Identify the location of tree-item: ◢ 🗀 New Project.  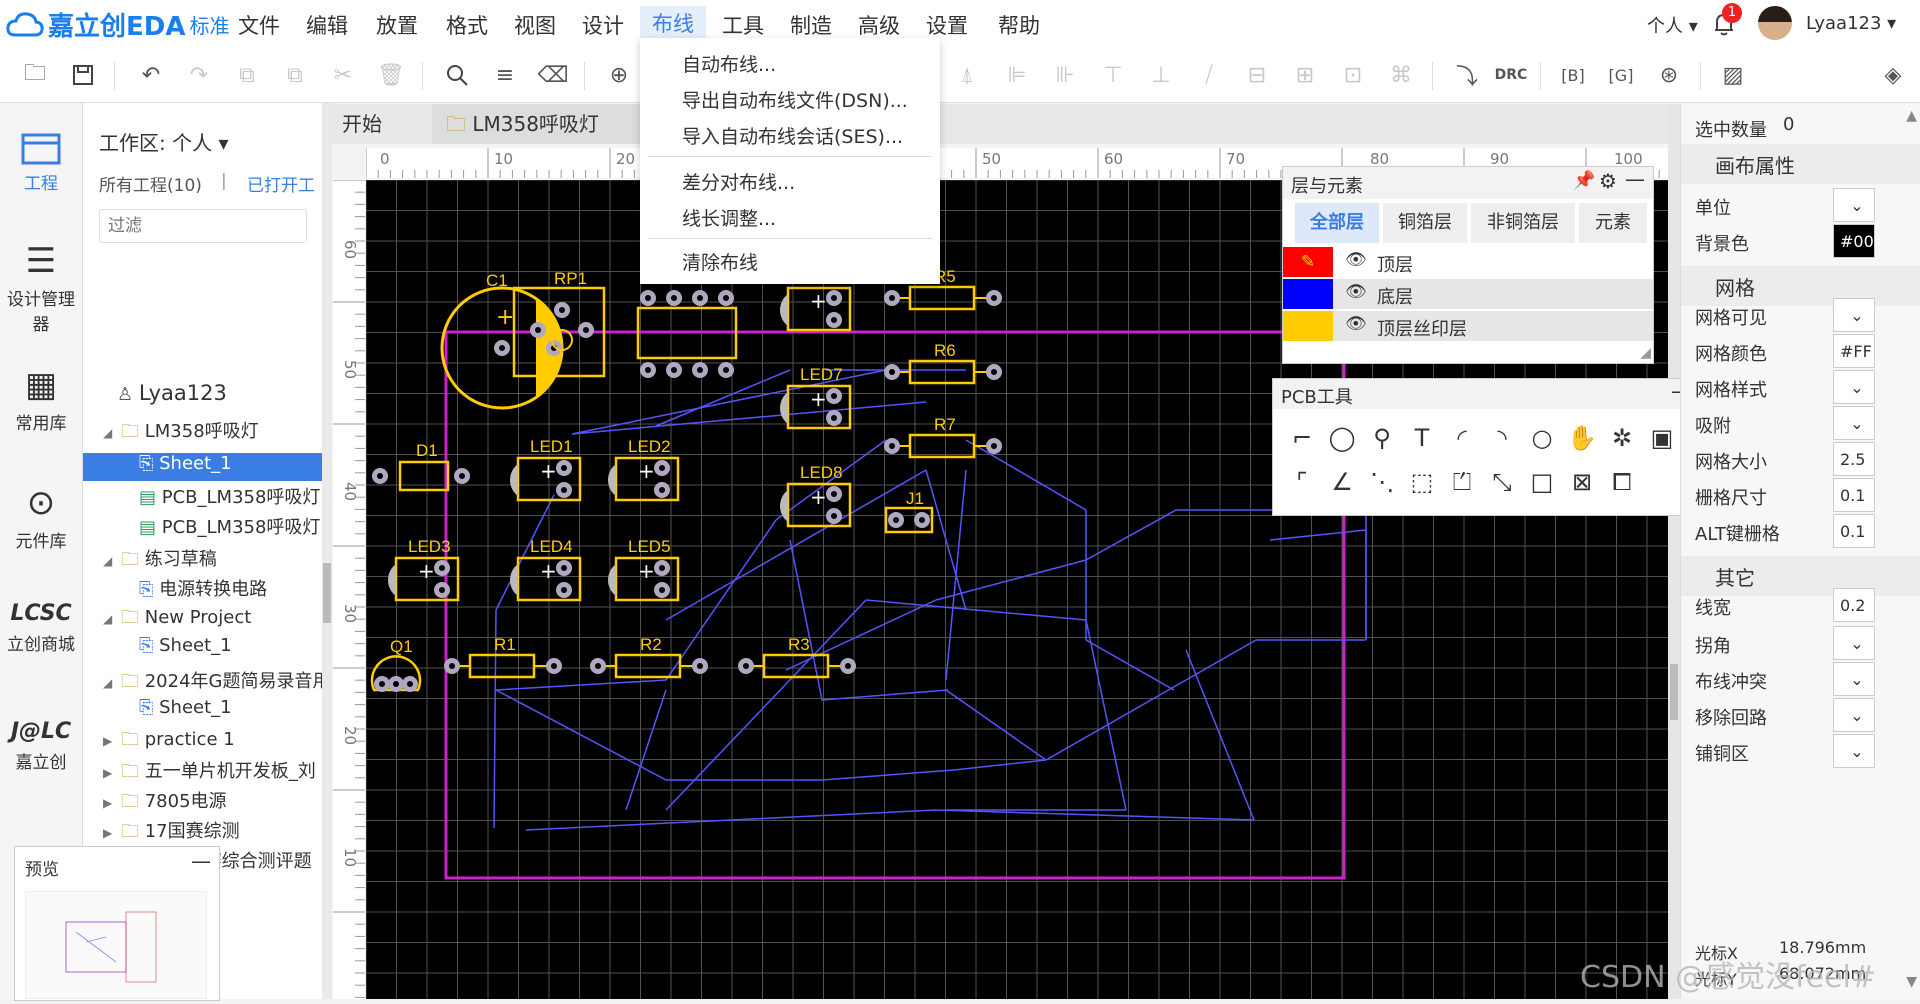
(177, 620).